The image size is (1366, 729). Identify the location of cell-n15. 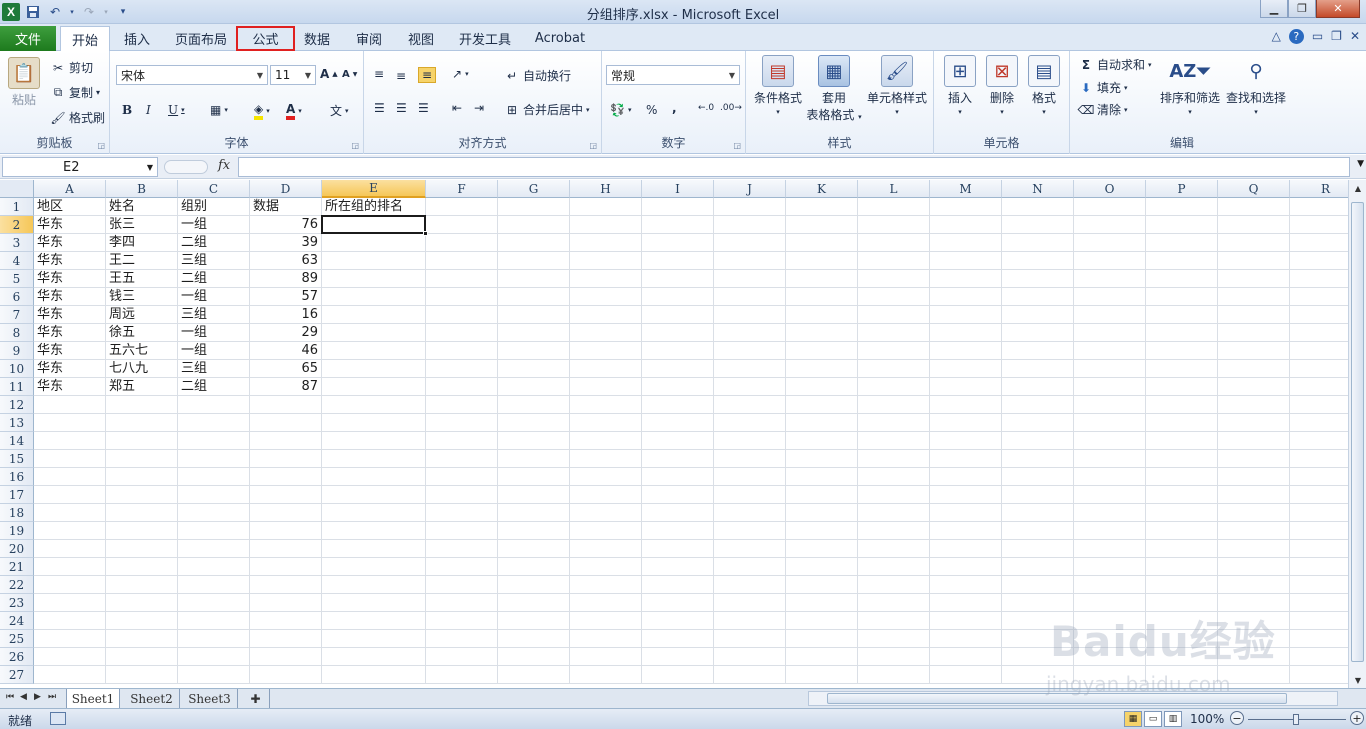
(1038, 459).